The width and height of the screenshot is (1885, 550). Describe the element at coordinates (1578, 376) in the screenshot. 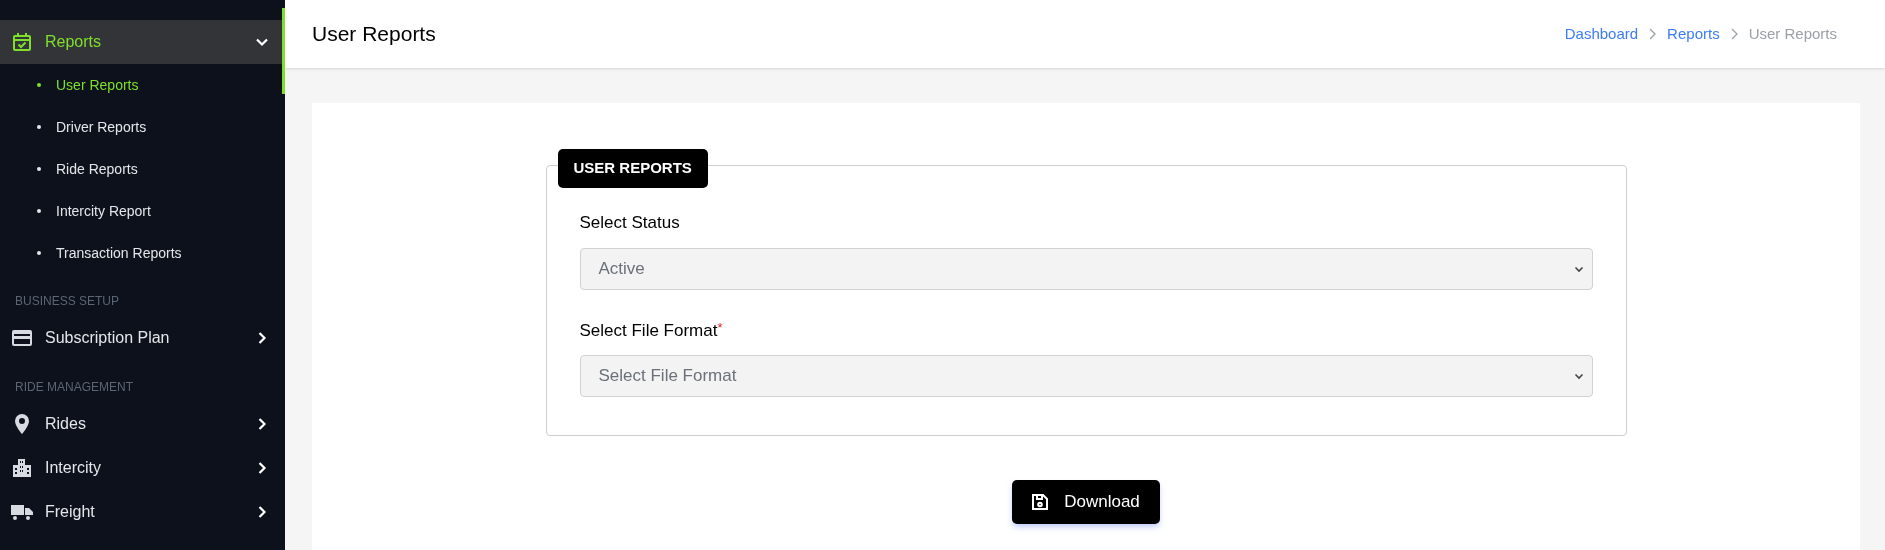

I see `dropdown-icon` at that location.